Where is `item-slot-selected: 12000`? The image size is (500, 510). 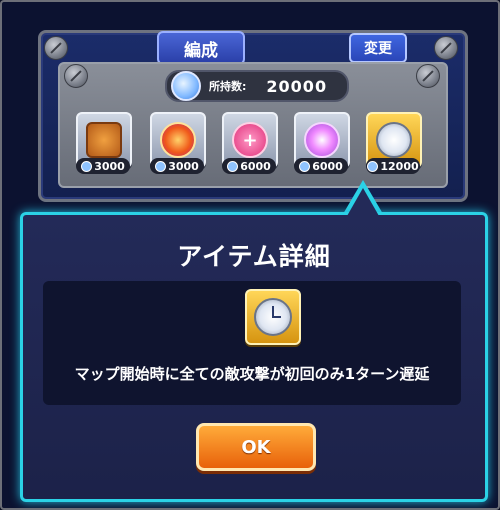
item-slot-selected: 12000 is located at coordinates (393, 143).